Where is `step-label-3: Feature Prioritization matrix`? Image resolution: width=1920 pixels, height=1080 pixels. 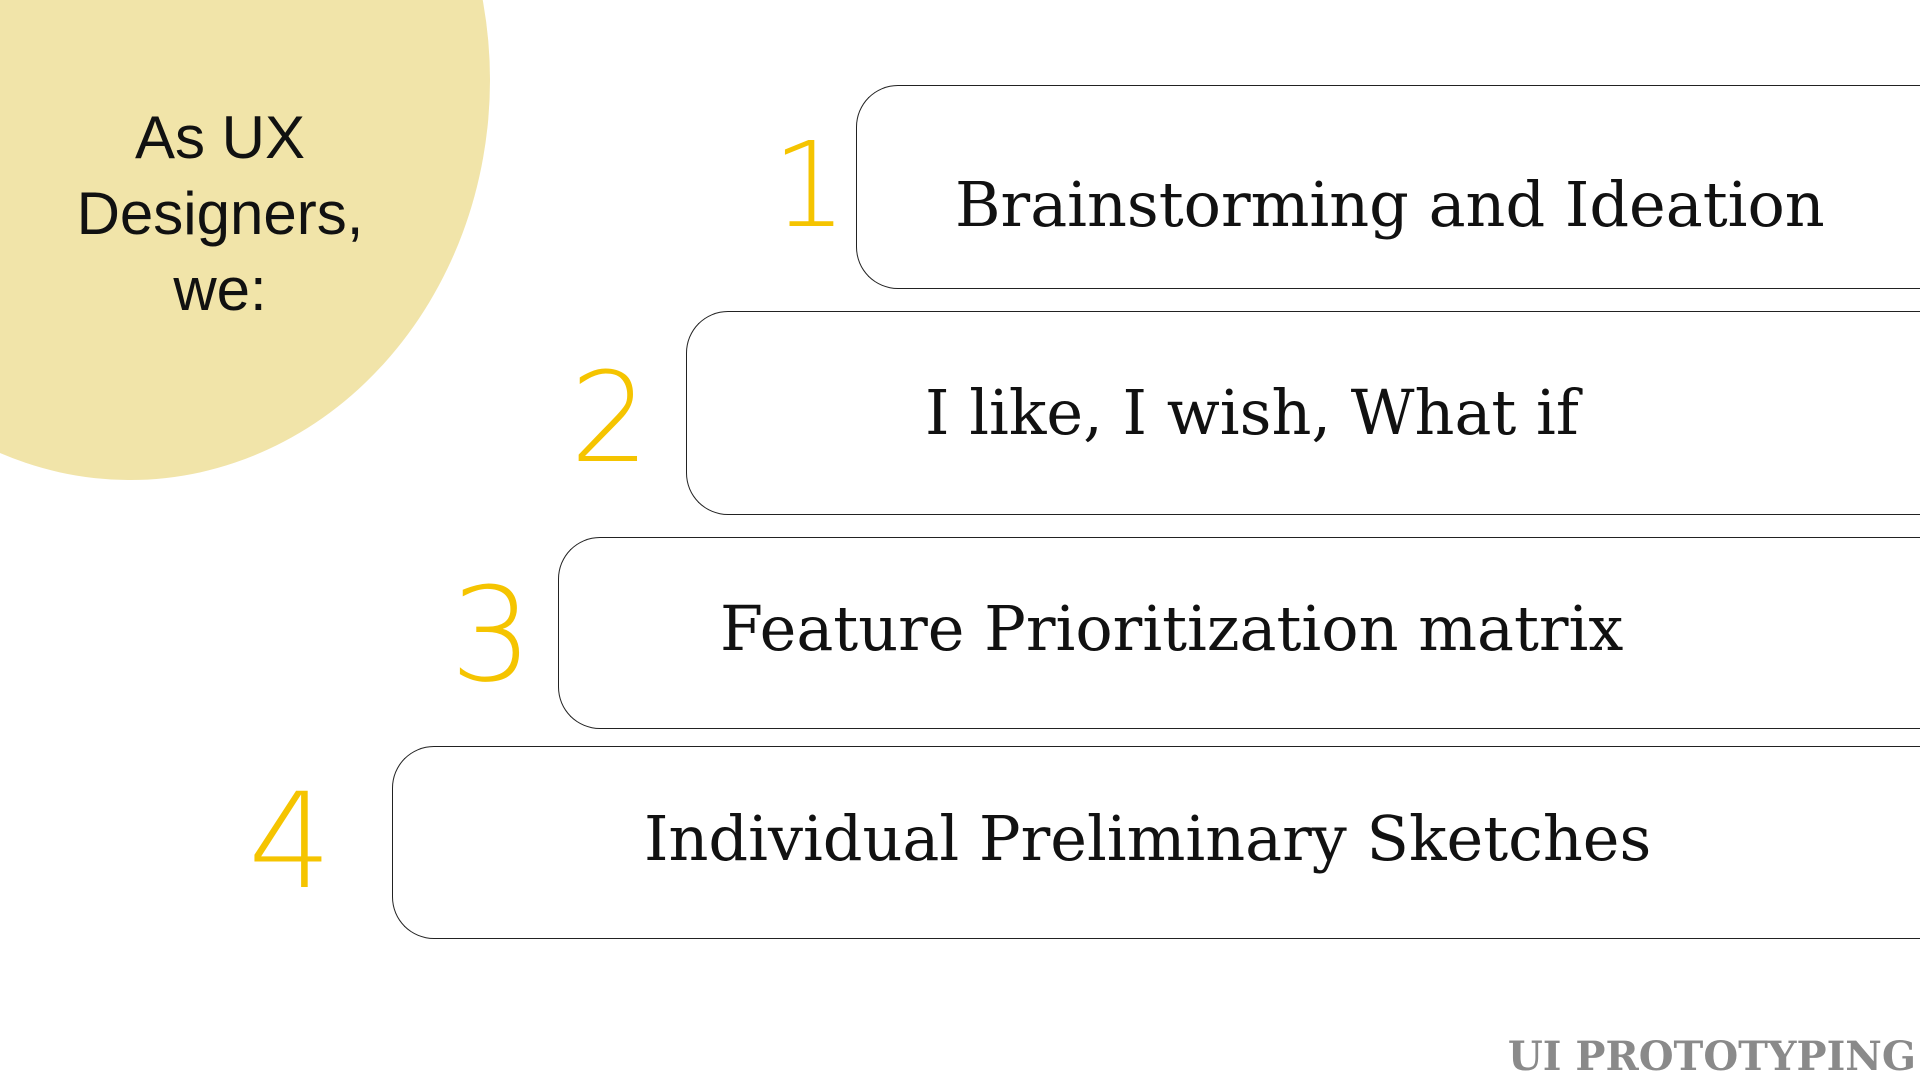
step-label-3: Feature Prioritization matrix is located at coordinates (1172, 628).